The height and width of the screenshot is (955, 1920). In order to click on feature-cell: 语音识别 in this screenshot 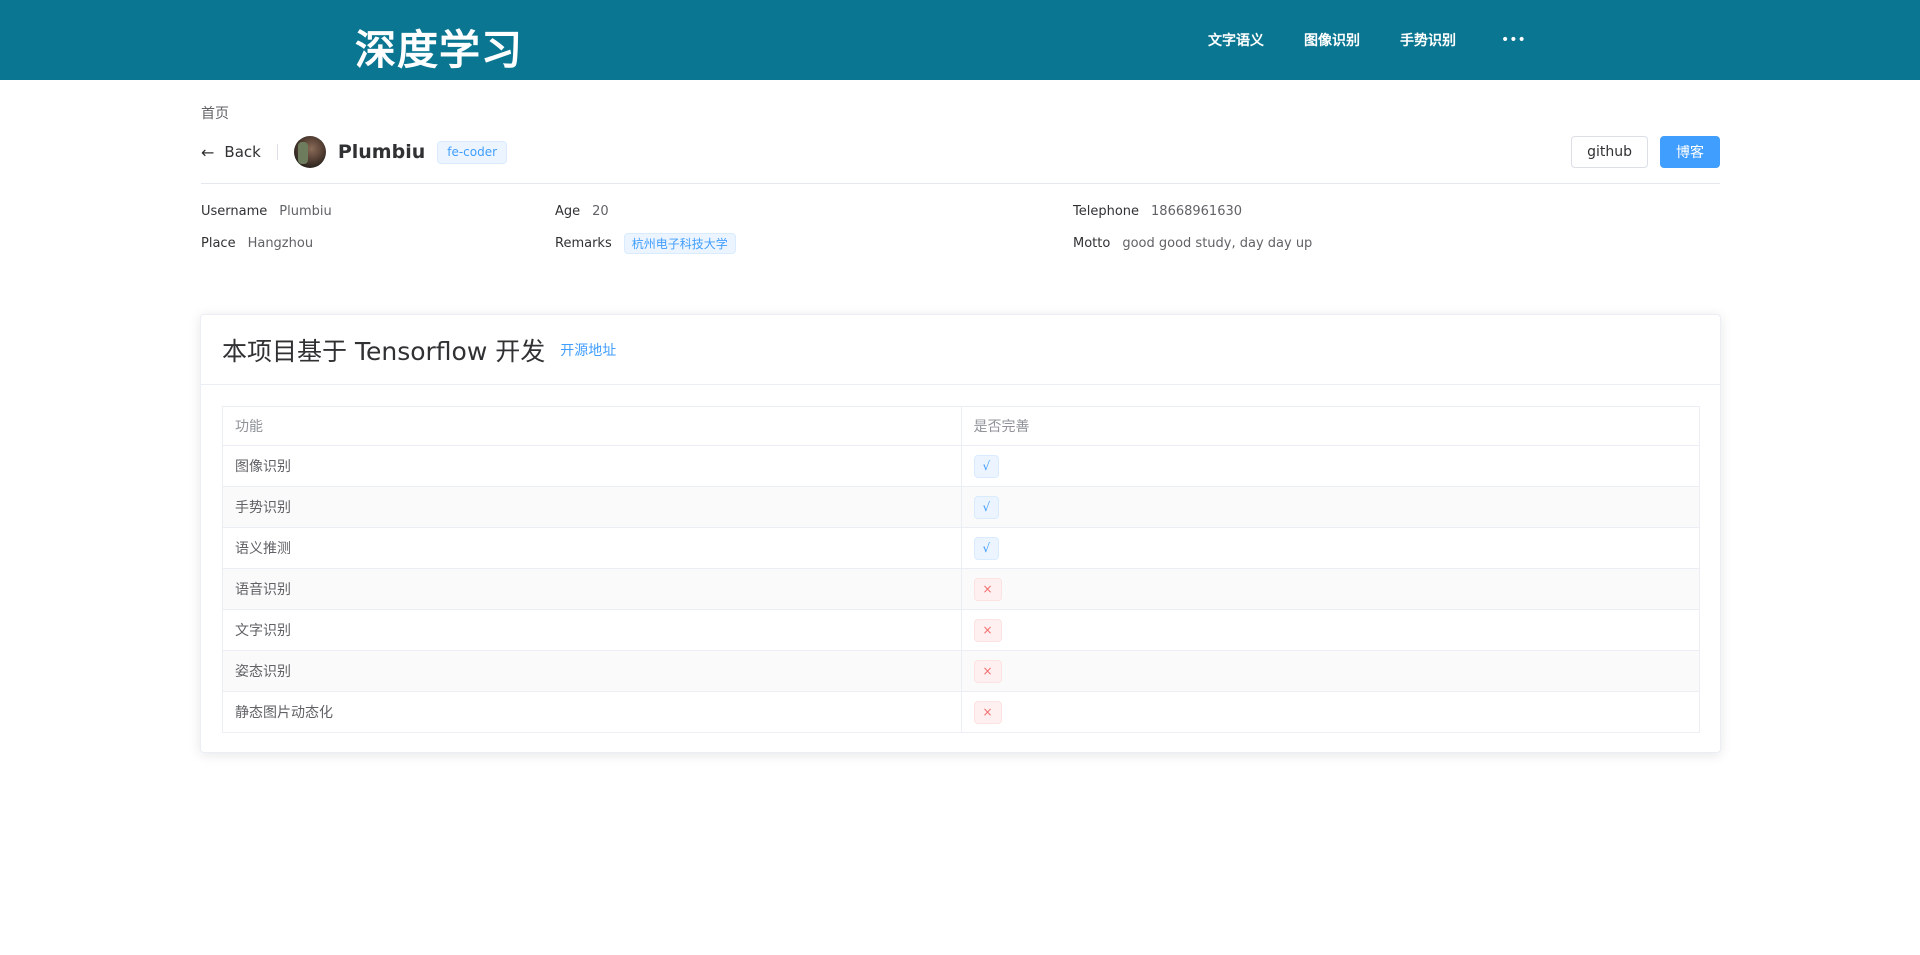, I will do `click(592, 589)`.